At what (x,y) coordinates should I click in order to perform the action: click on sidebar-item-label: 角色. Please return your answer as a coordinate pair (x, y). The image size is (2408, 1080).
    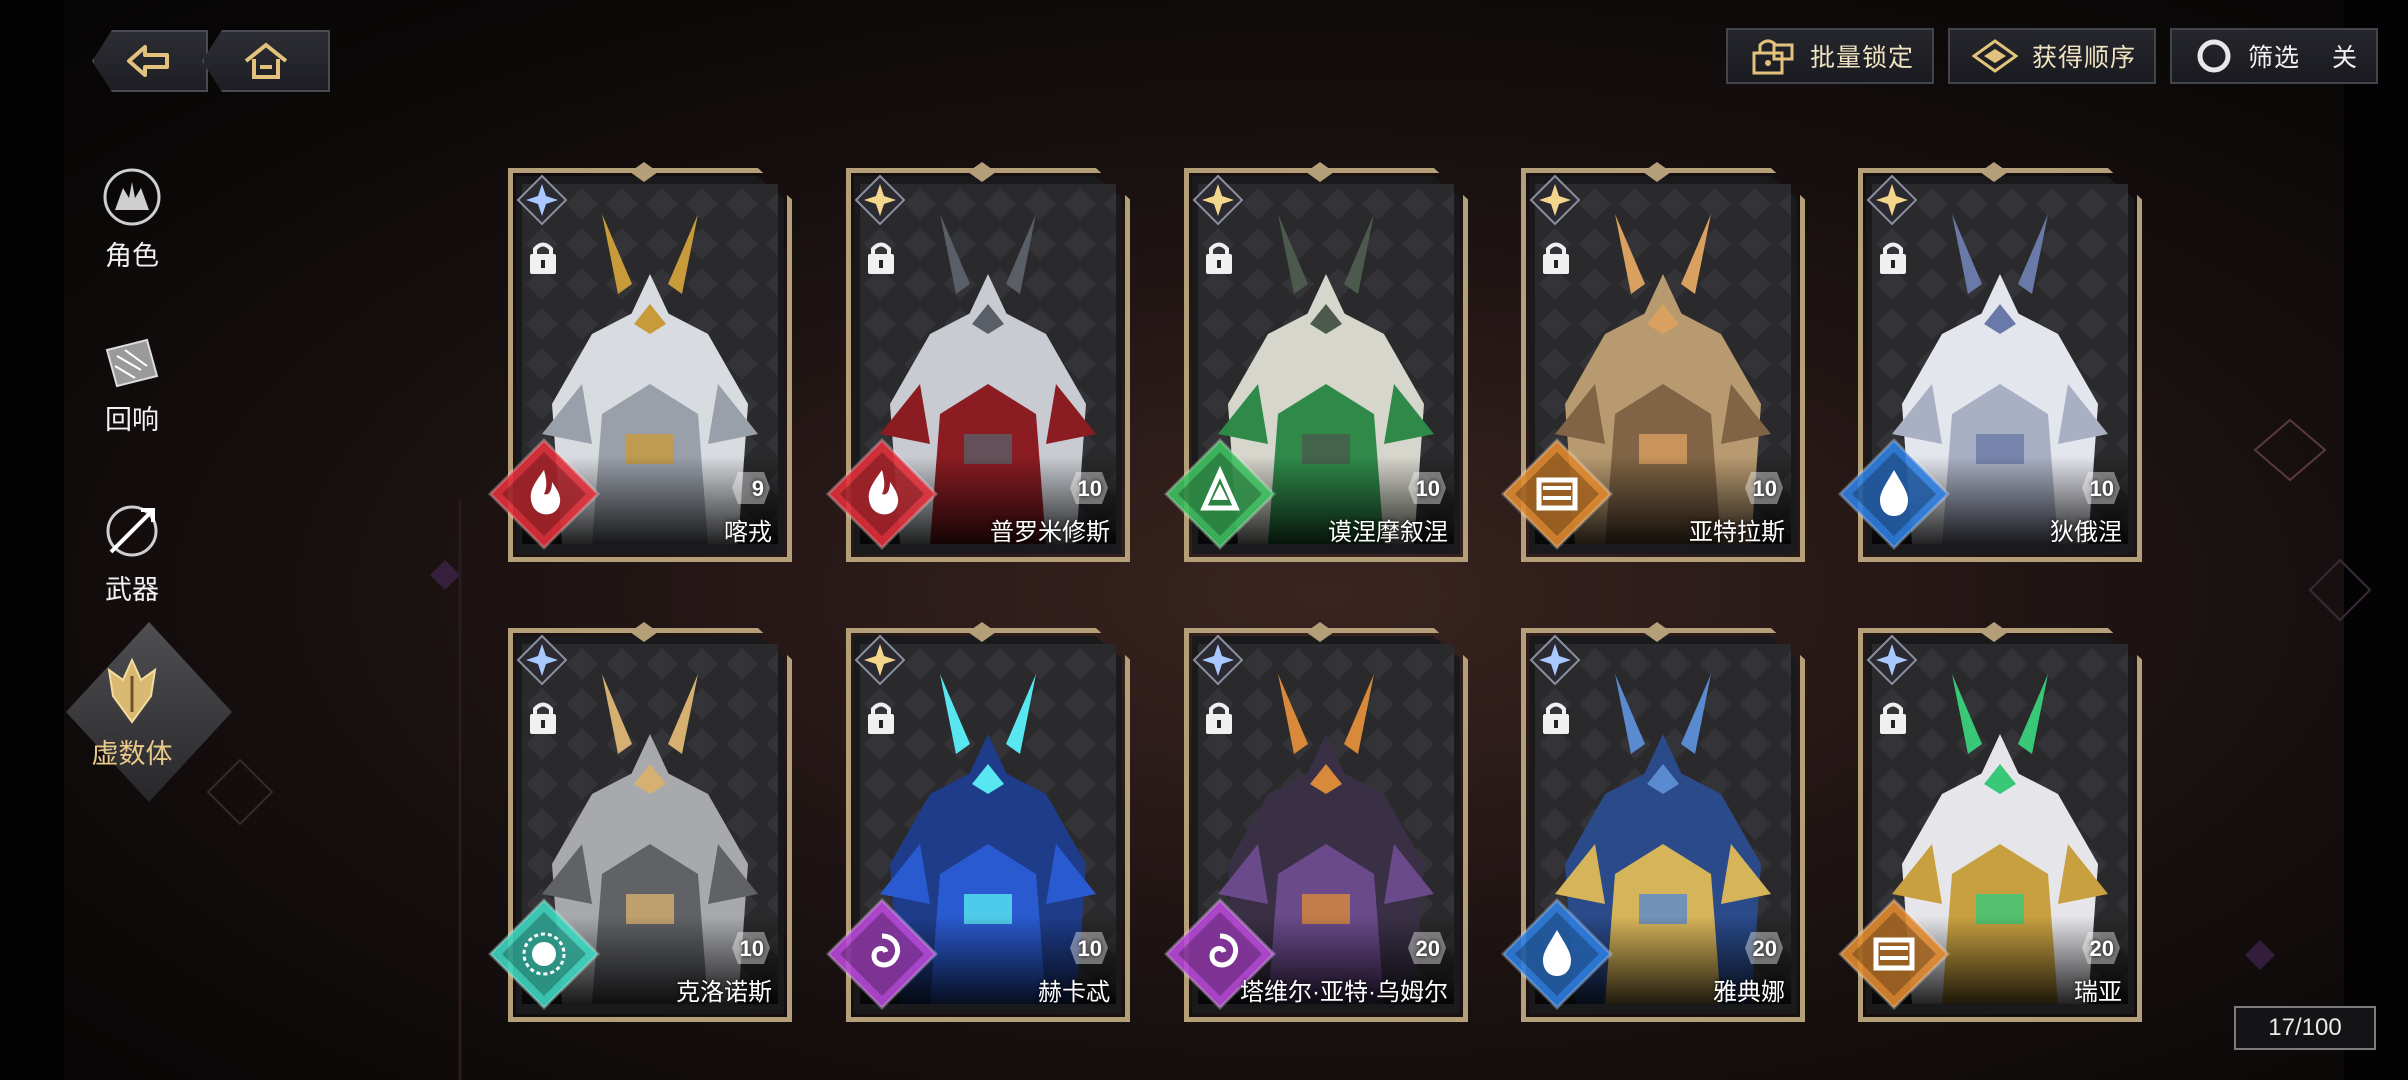
    Looking at the image, I should click on (132, 256).